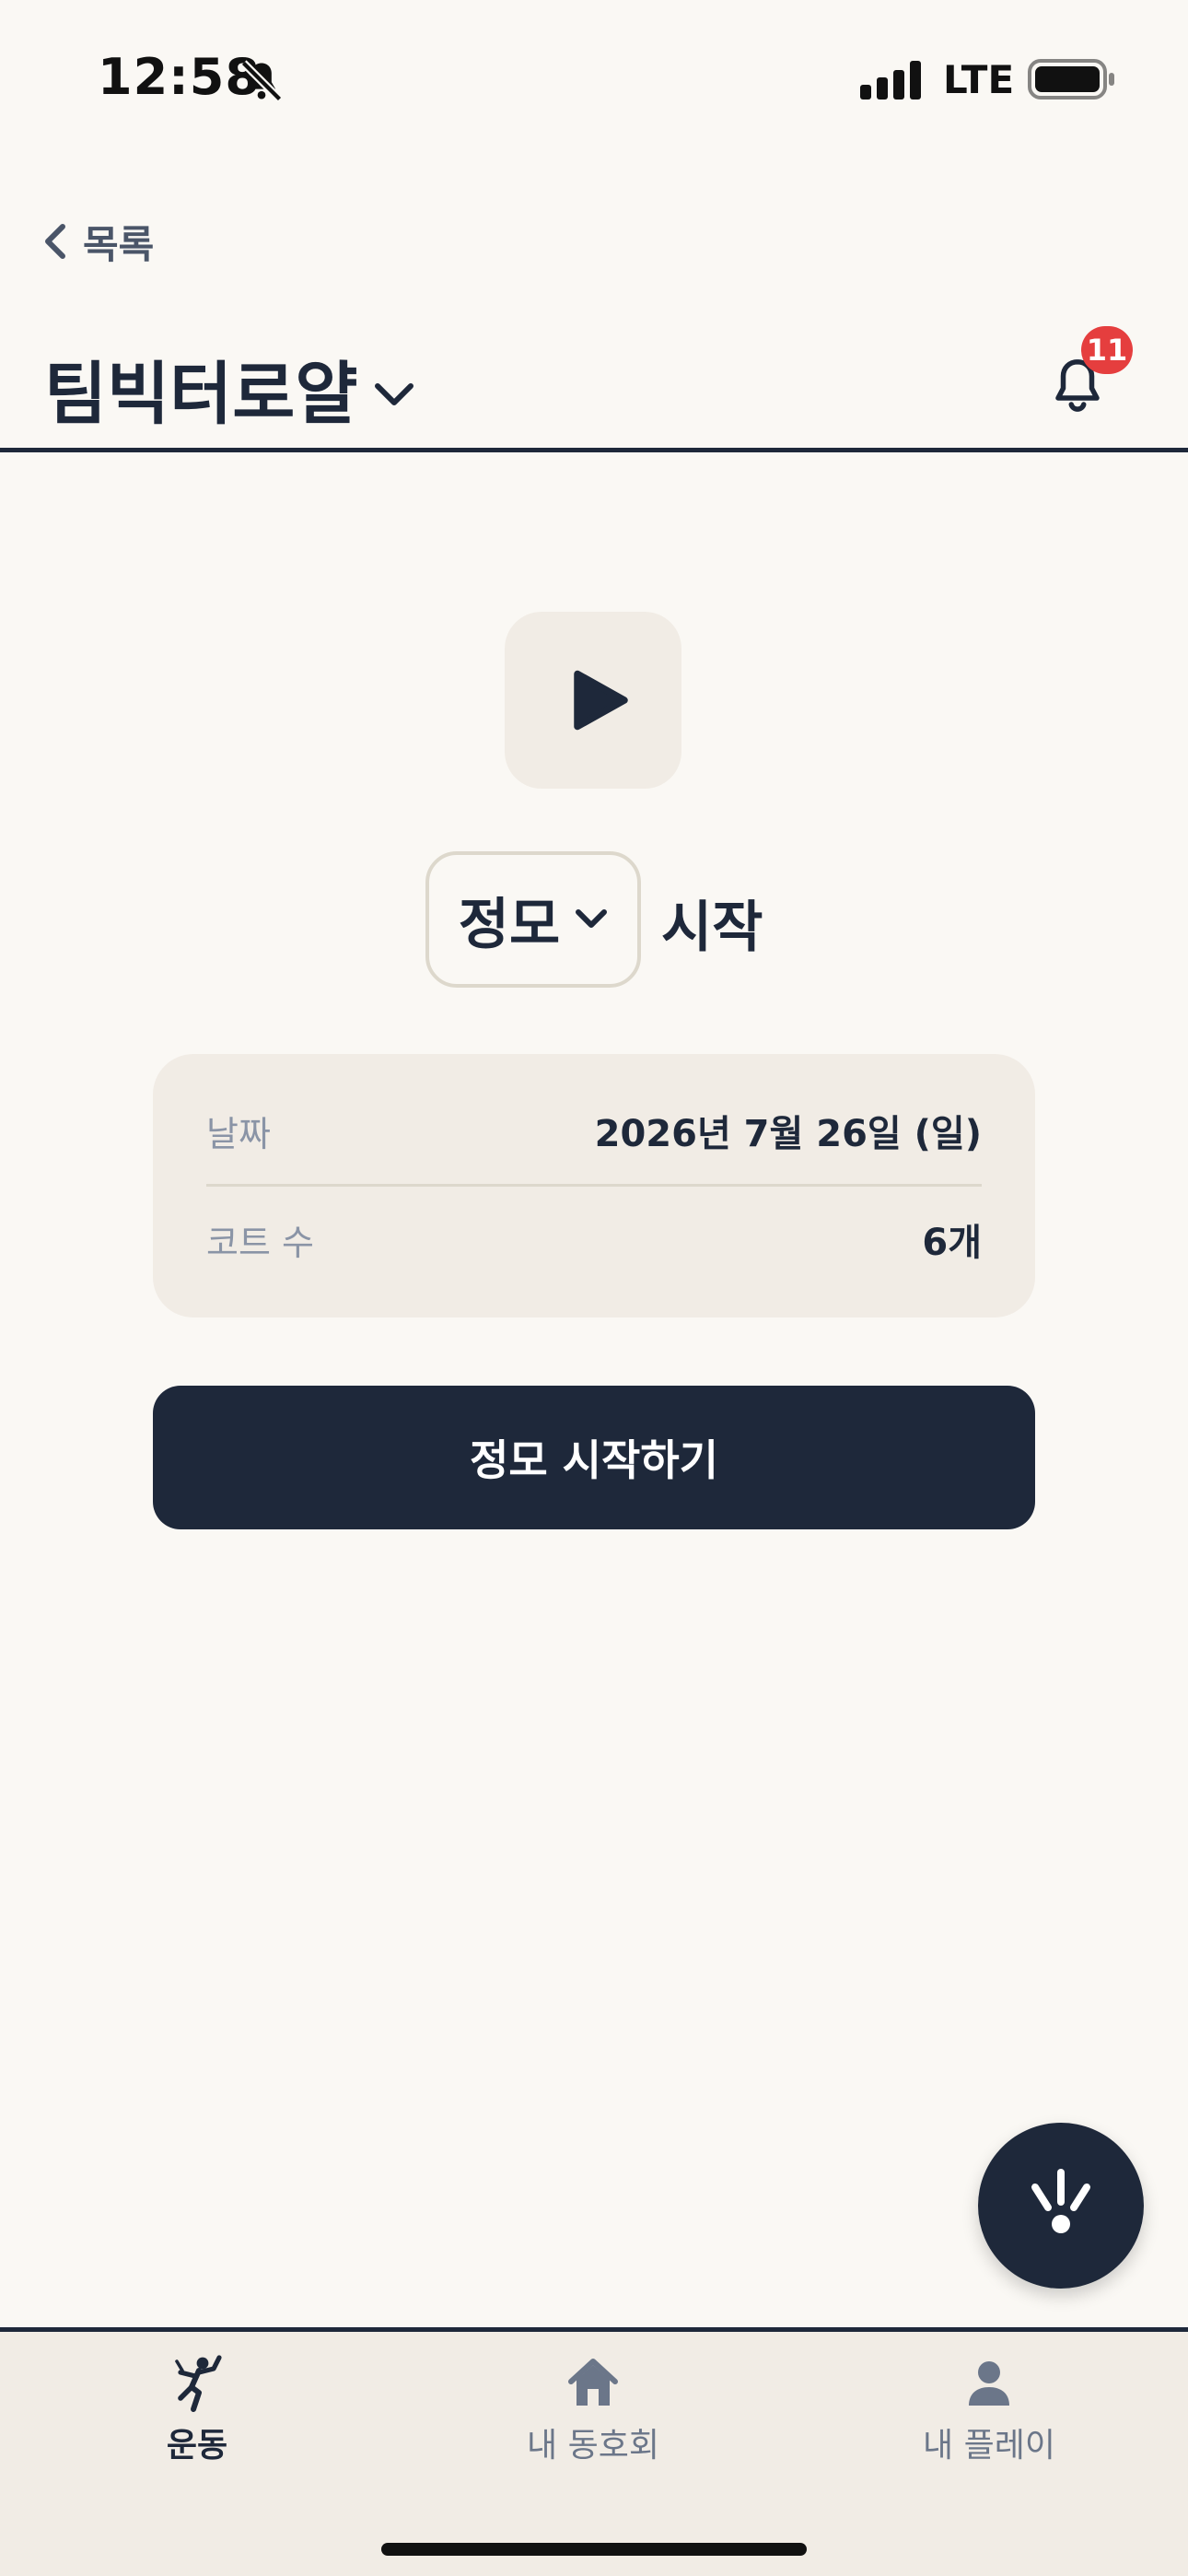 The width and height of the screenshot is (1188, 2576). What do you see at coordinates (1071, 79) in the screenshot?
I see `battery-icon` at bounding box center [1071, 79].